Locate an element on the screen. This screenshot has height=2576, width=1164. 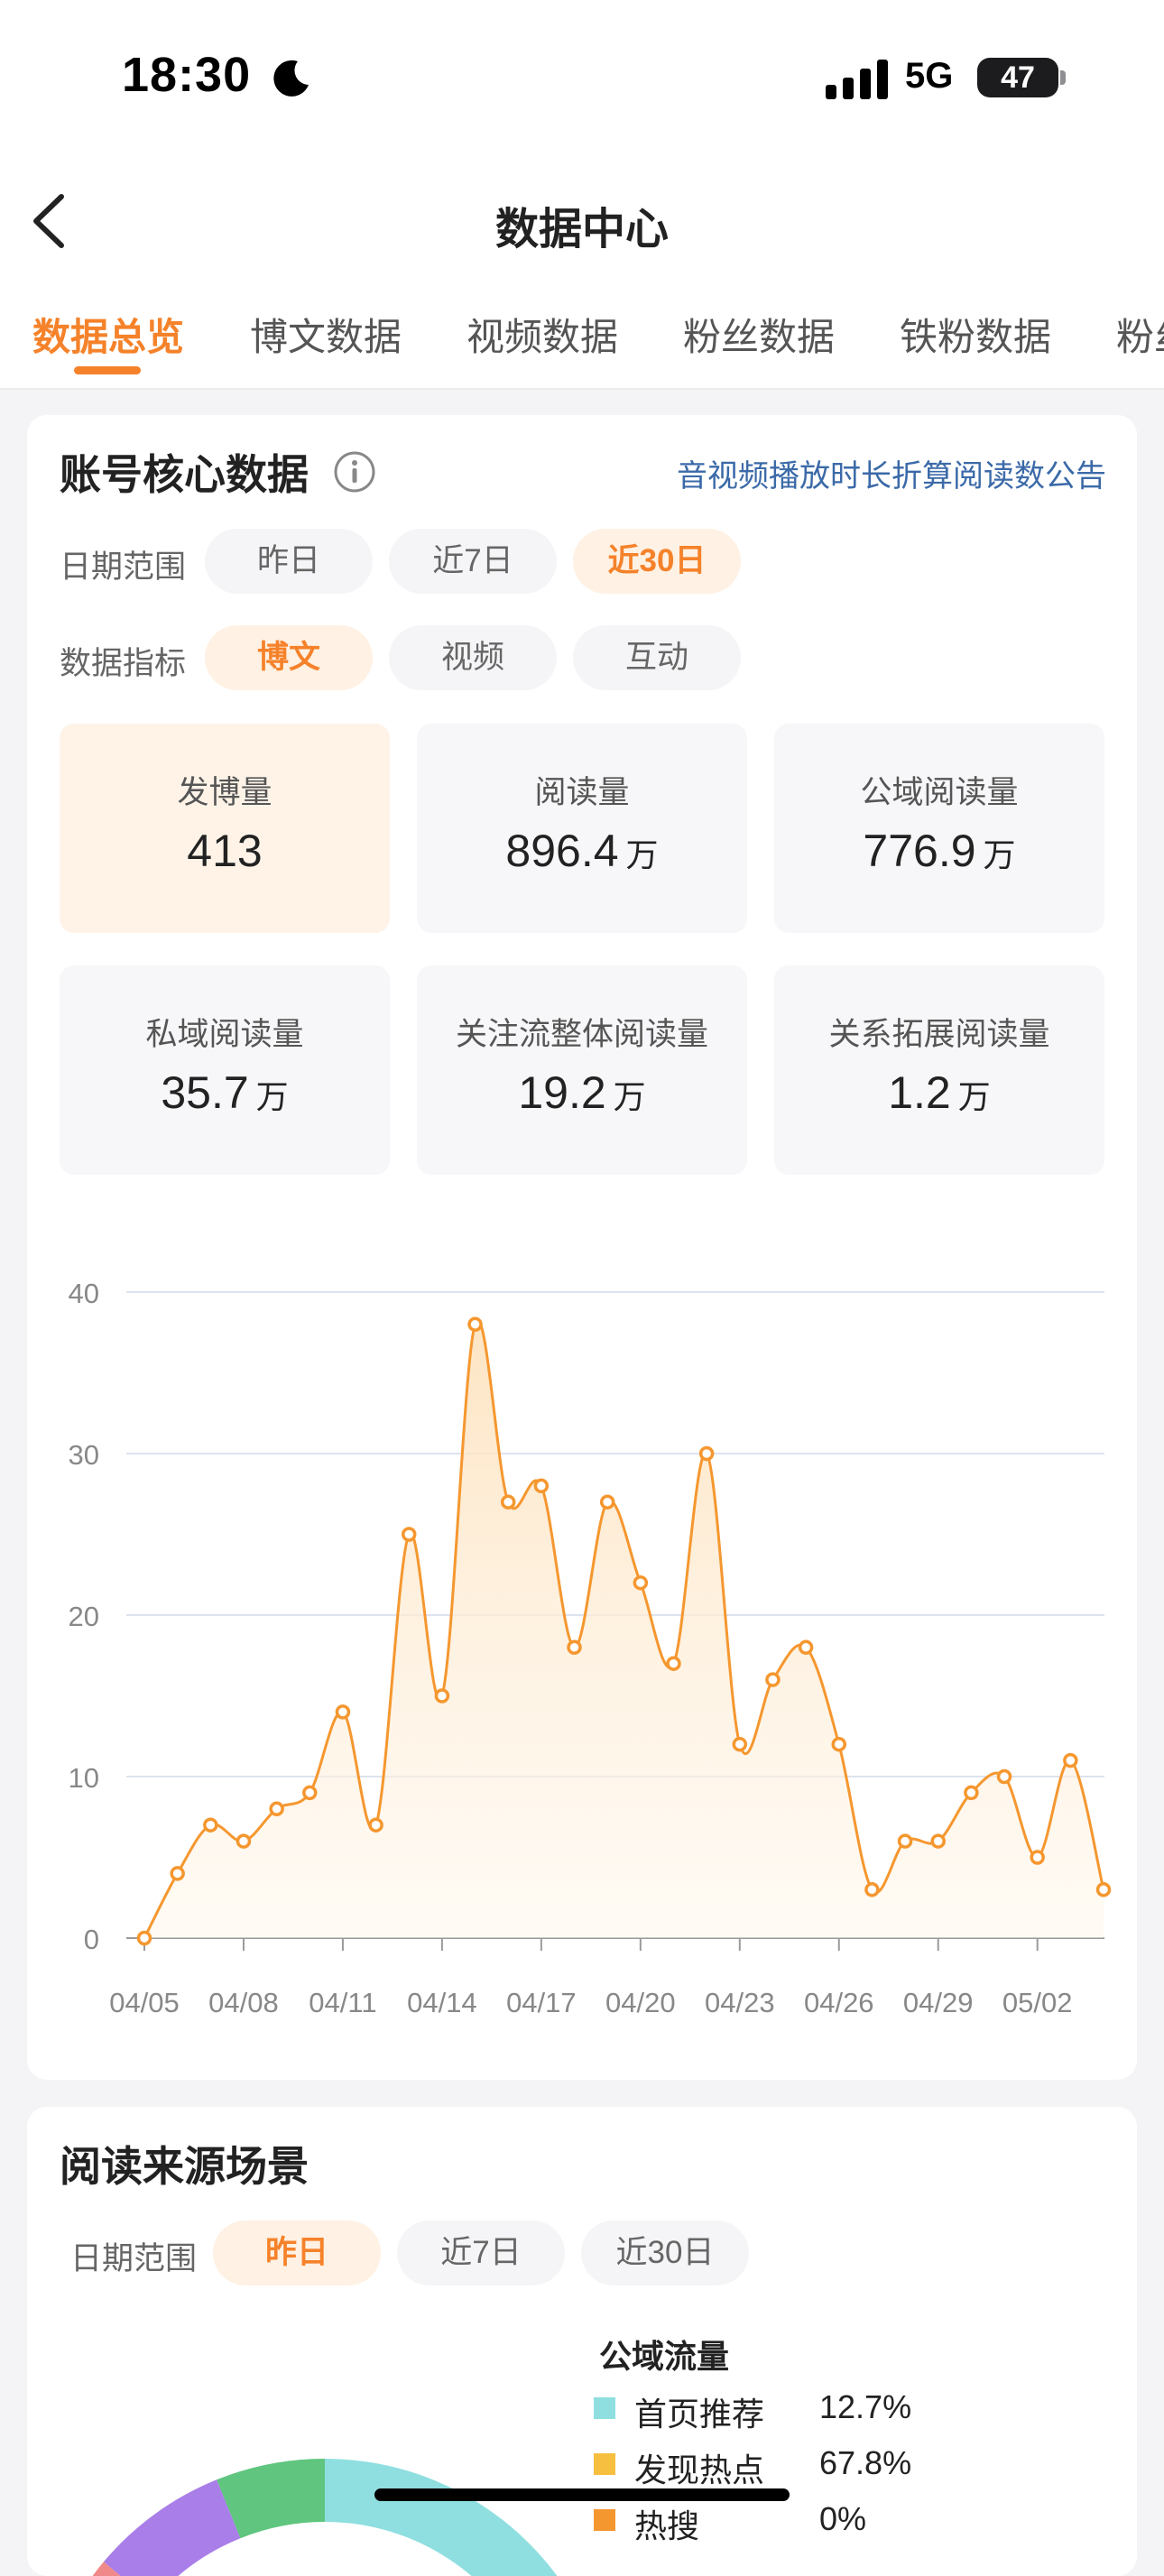
tab-iron-fans: 铁粉数据 is located at coordinates (975, 334).